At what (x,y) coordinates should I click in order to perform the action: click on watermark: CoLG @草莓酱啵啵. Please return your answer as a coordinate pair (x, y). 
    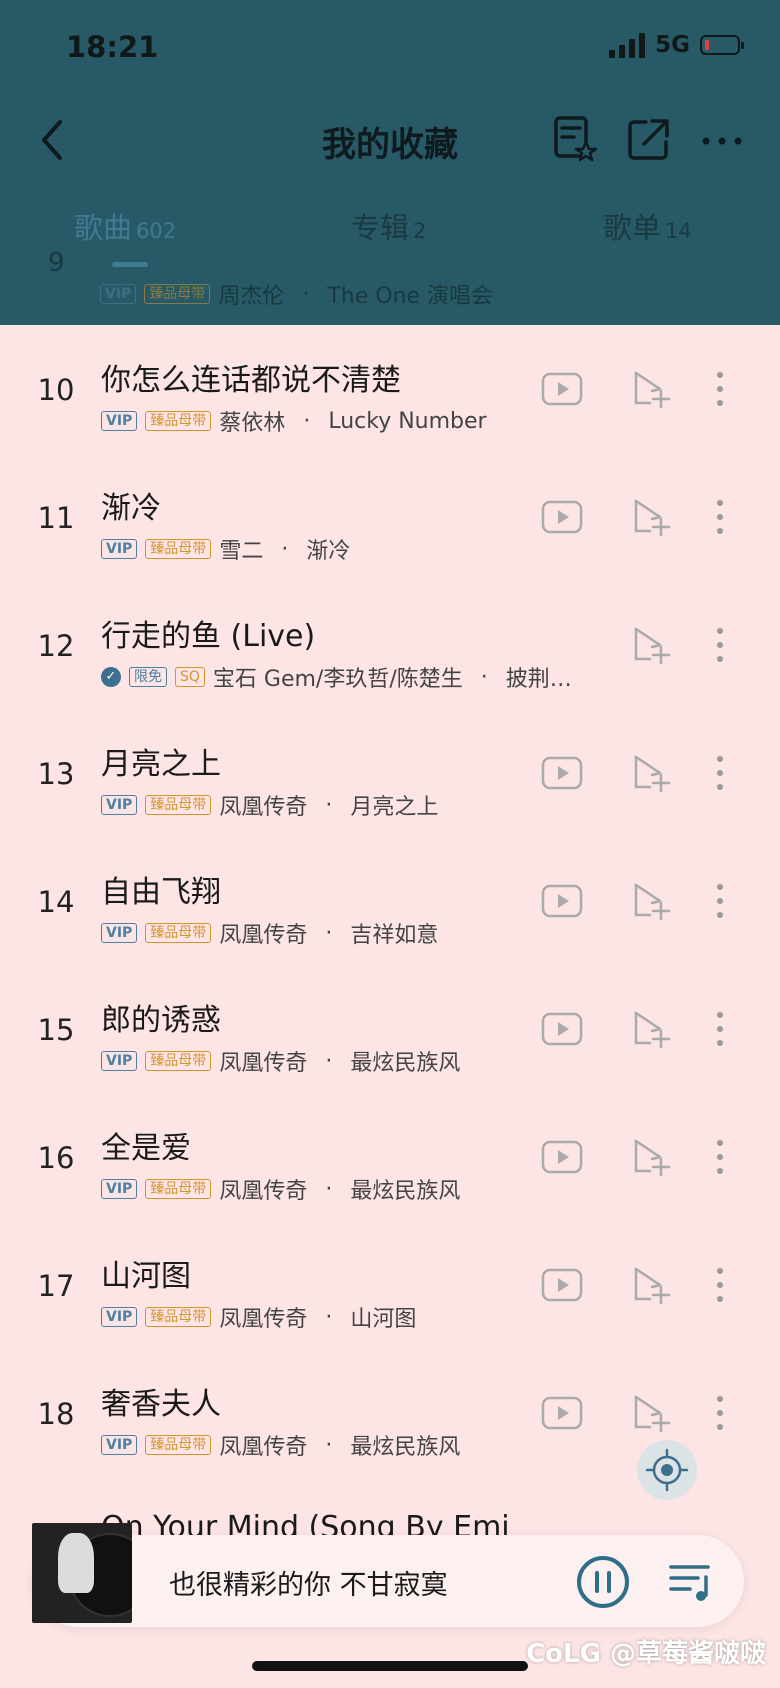
    Looking at the image, I should click on (646, 1654).